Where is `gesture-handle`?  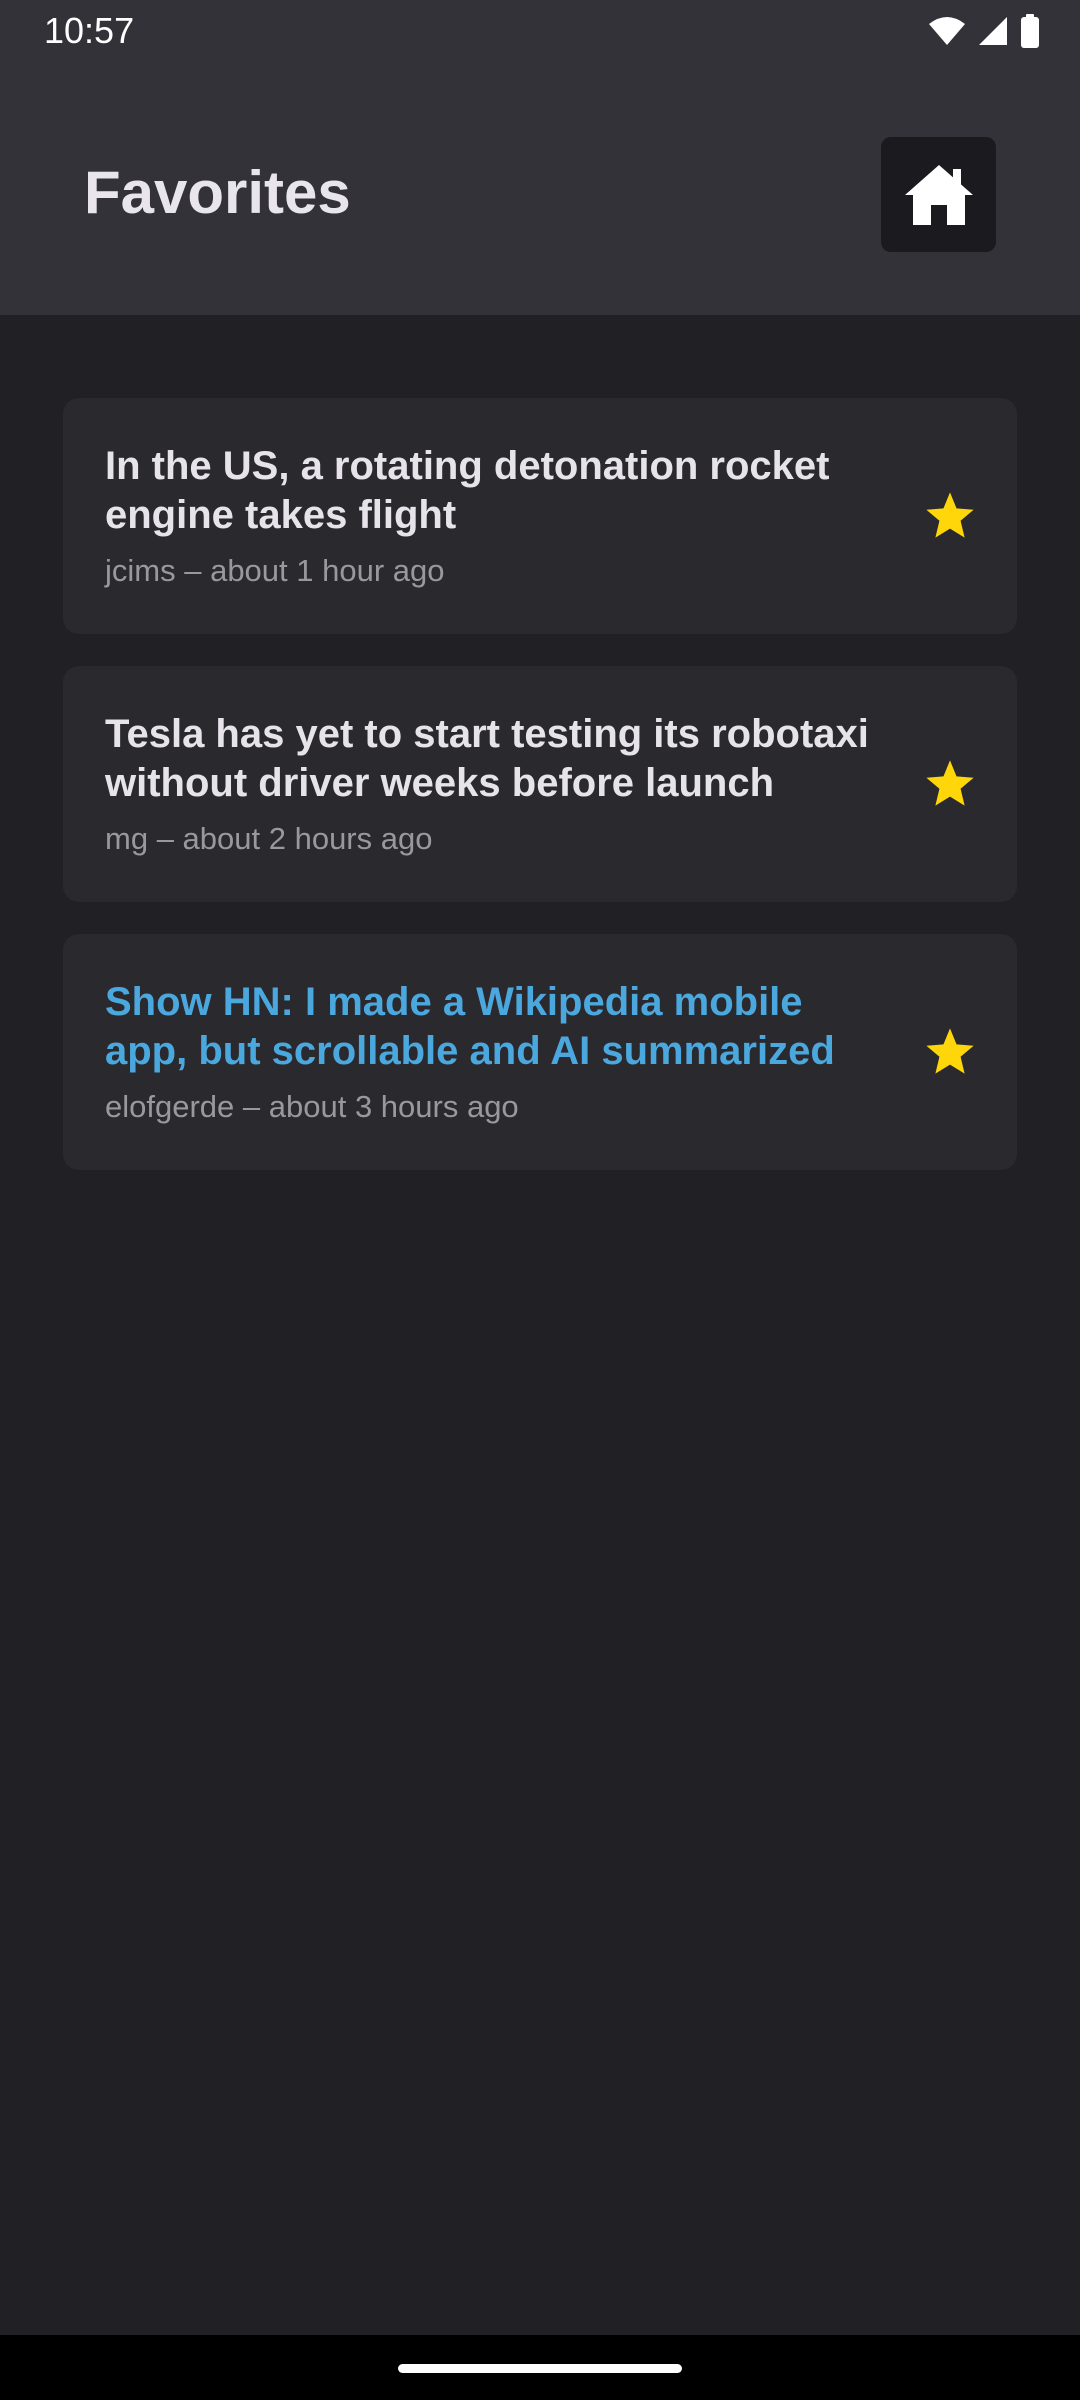 gesture-handle is located at coordinates (540, 2368).